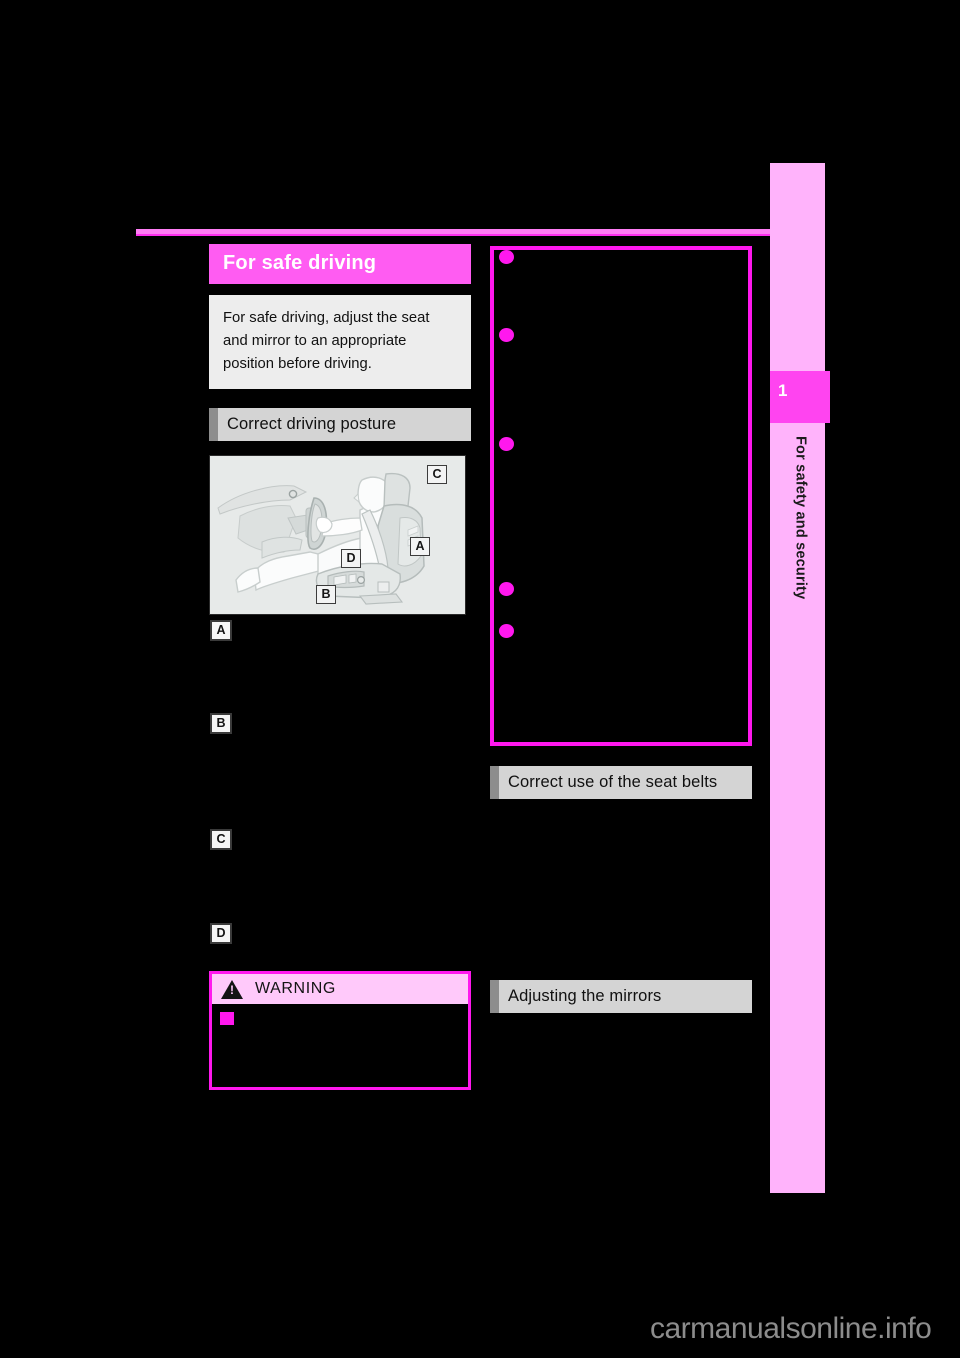 This screenshot has height=1358, width=960. What do you see at coordinates (420, 546) in the screenshot?
I see `figure-callout-a: A` at bounding box center [420, 546].